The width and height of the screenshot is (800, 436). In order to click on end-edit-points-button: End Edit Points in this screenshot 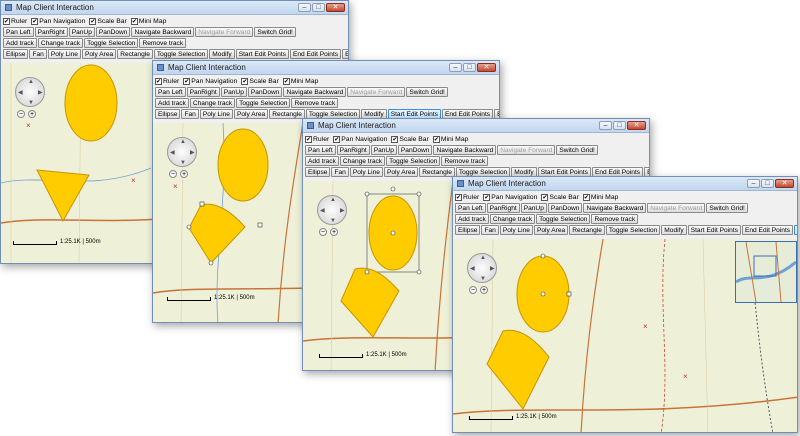, I will do `click(315, 54)`.